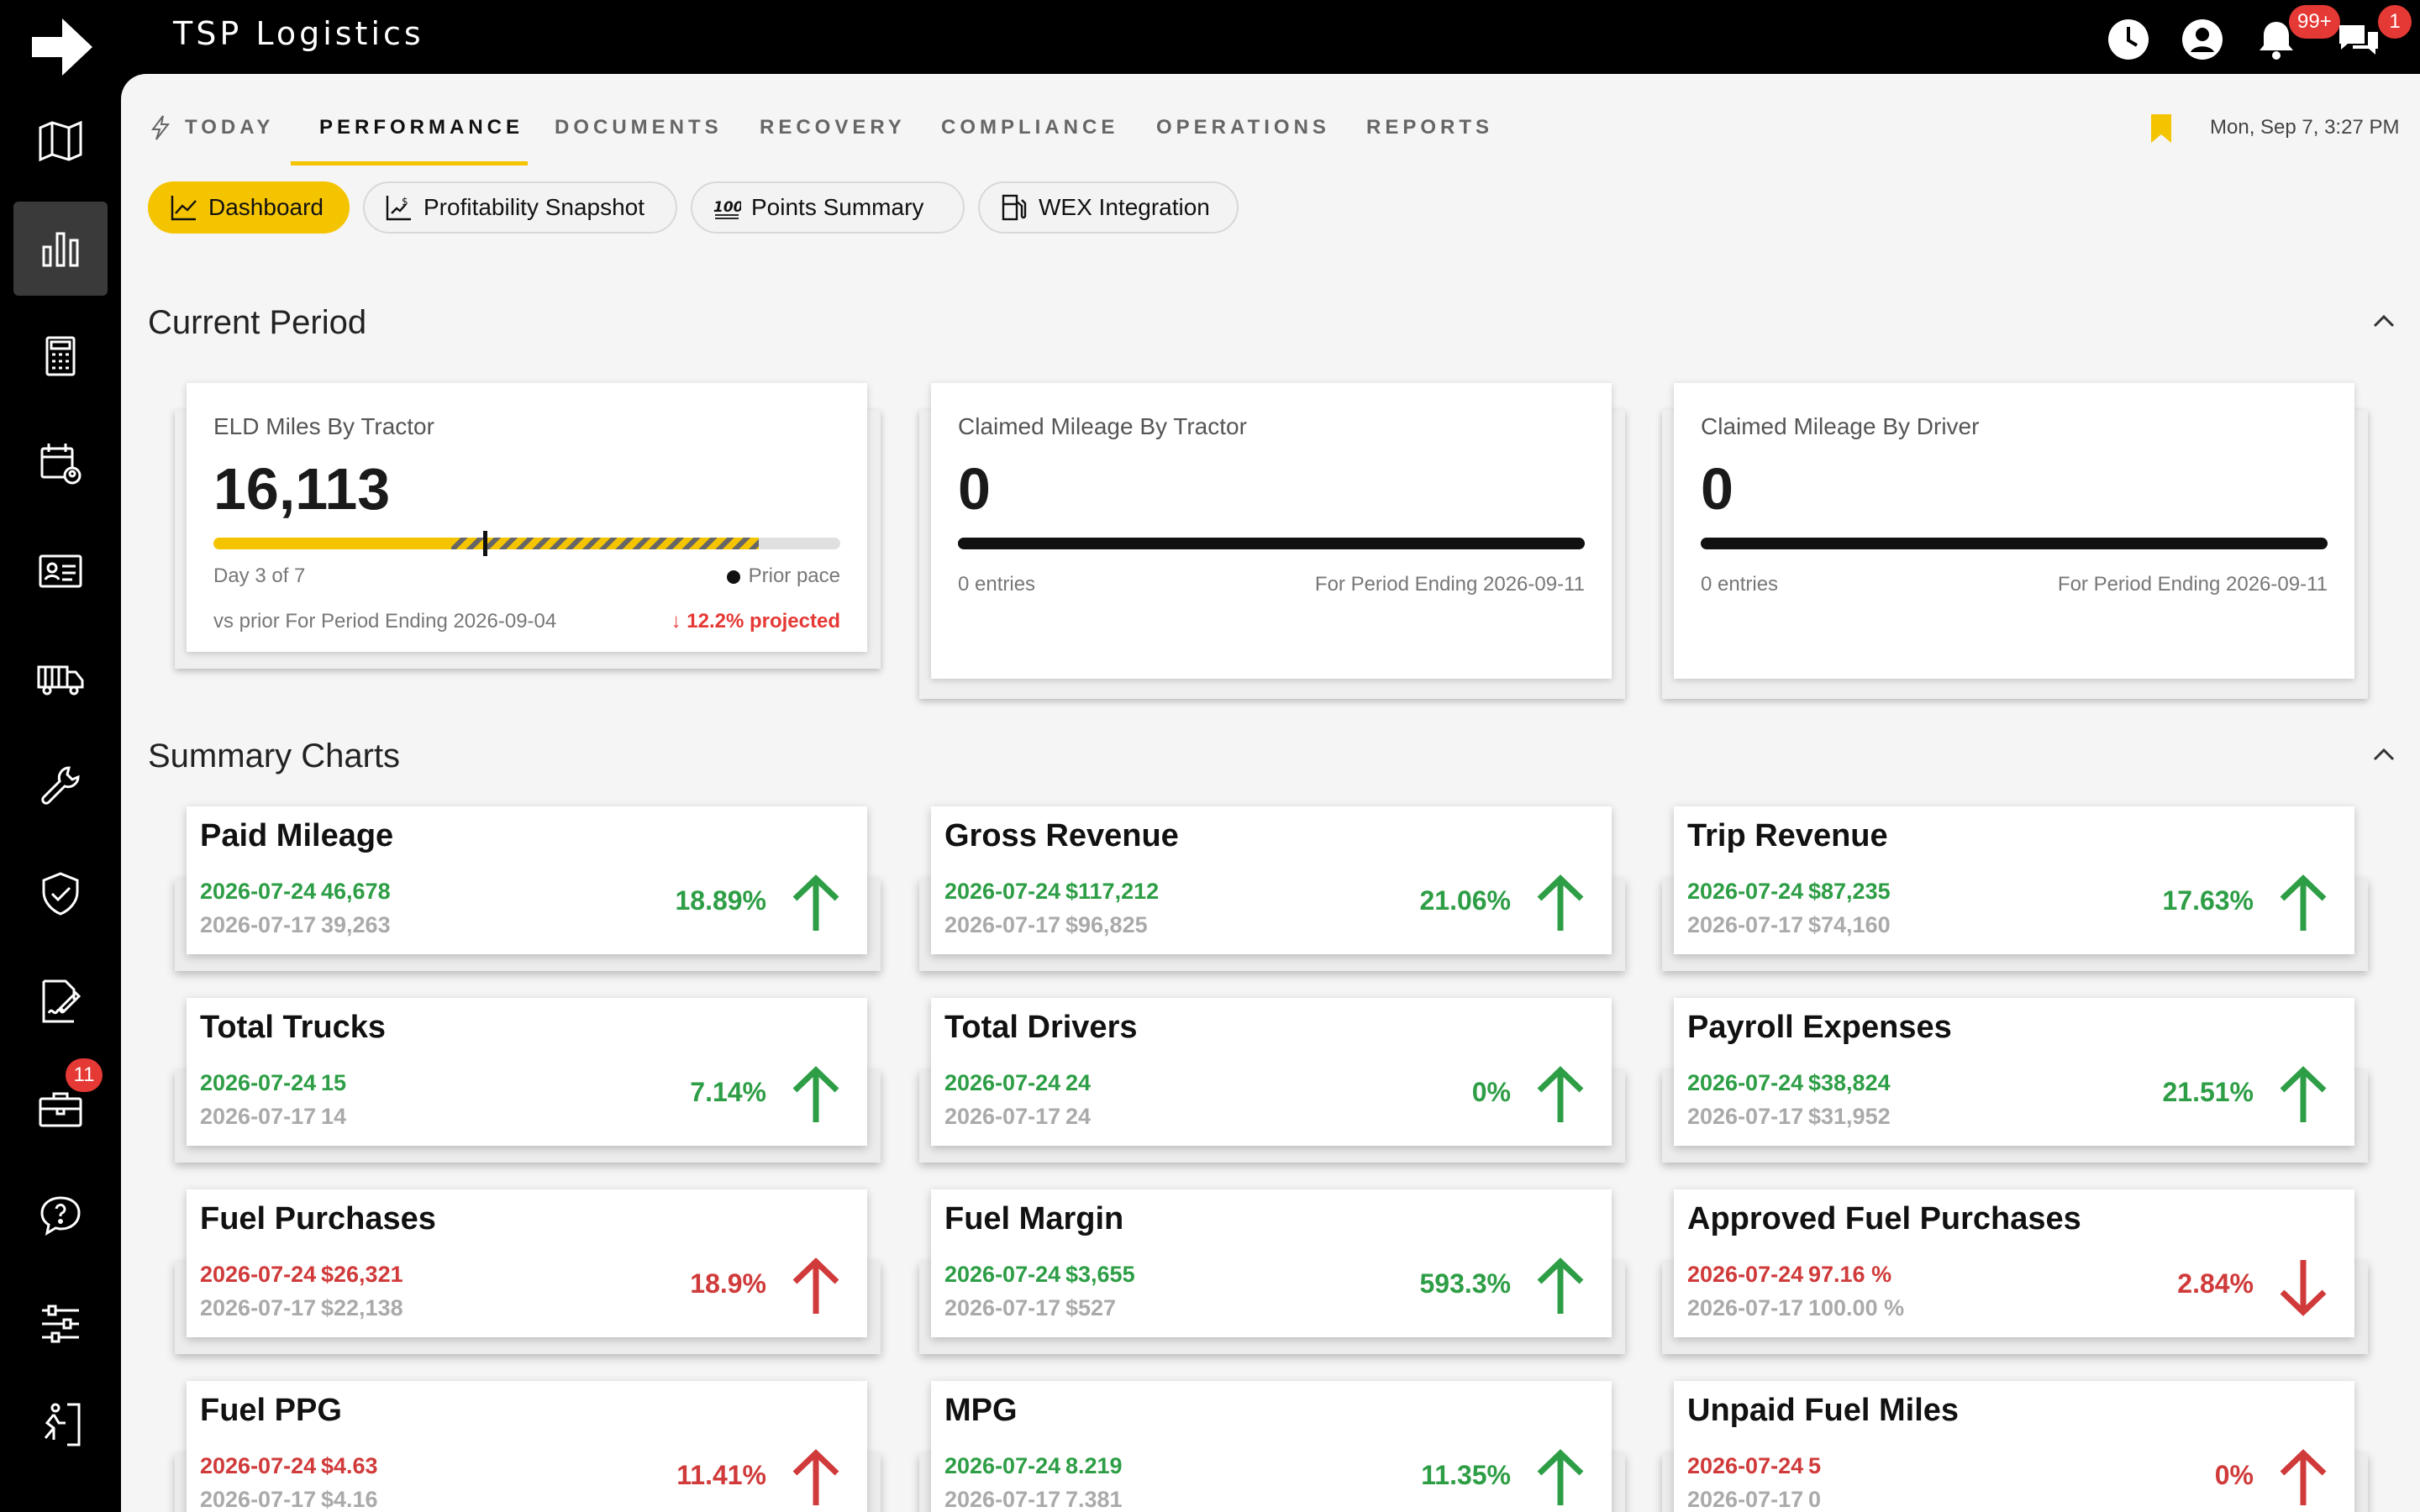 The width and height of the screenshot is (2420, 1512). I want to click on bookmark-icon, so click(2161, 128).